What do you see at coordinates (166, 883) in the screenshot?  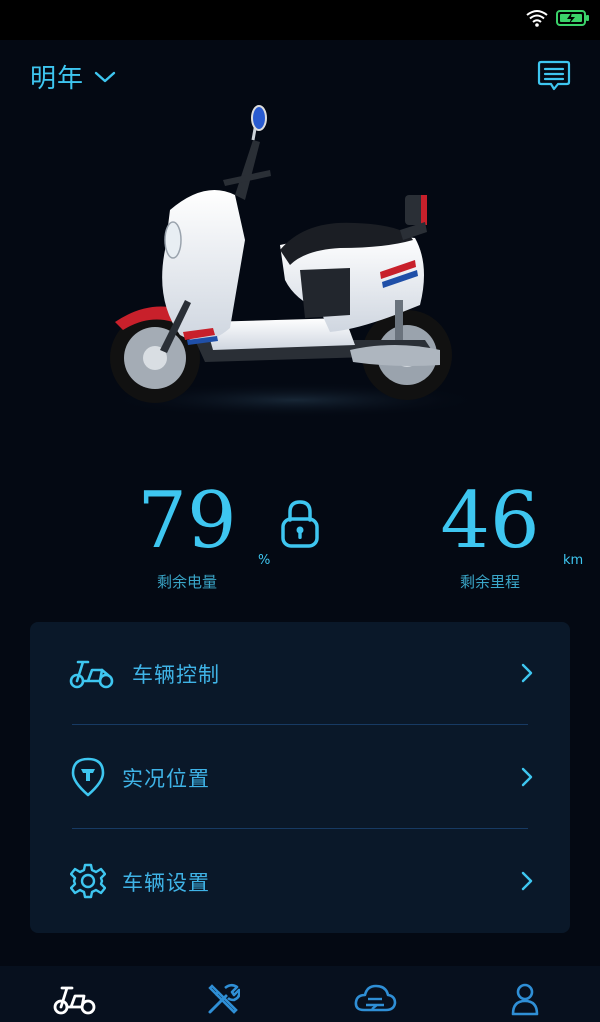 I see `menu-item-label: 车辆设置` at bounding box center [166, 883].